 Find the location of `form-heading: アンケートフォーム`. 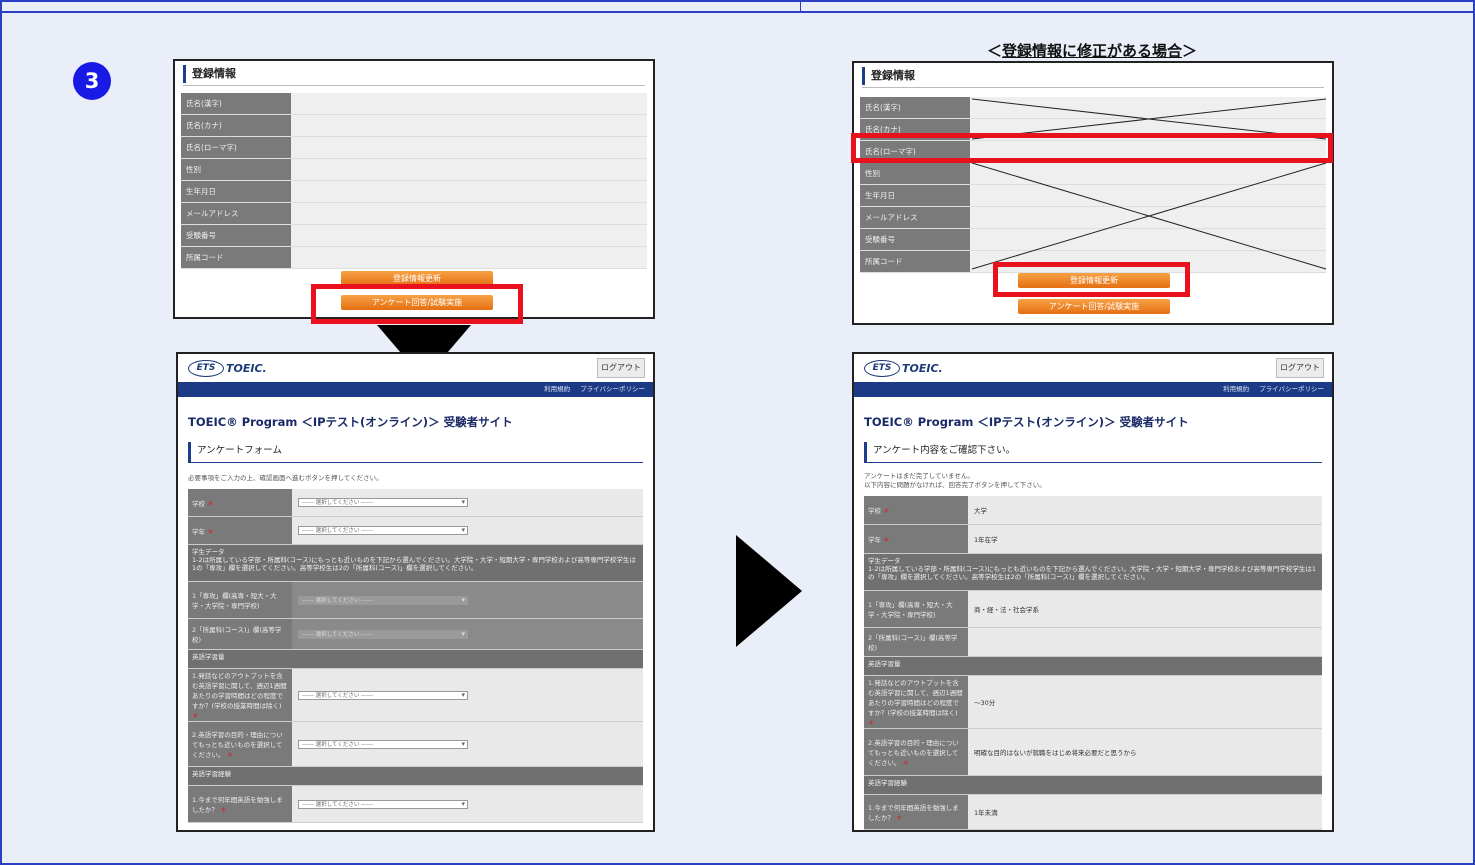

form-heading: アンケートフォーム is located at coordinates (415, 452).